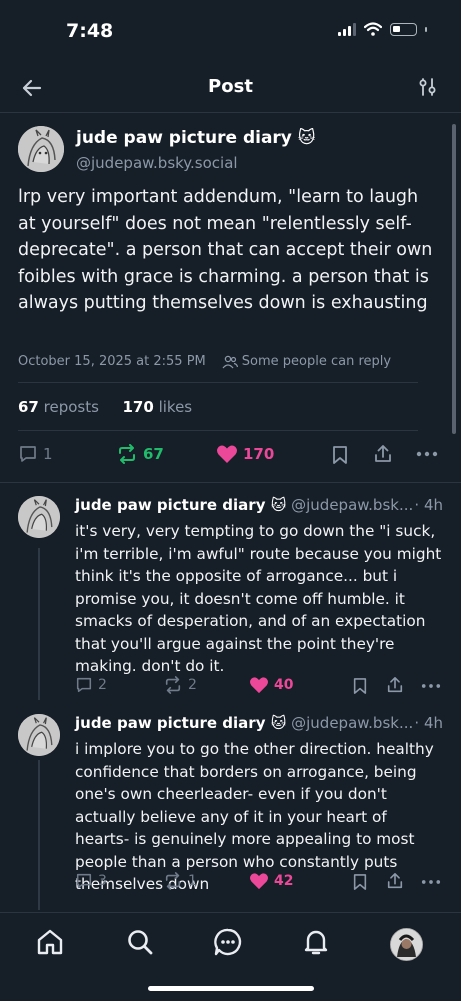 Image resolution: width=461 pixels, height=1001 pixels. Describe the element at coordinates (428, 87) in the screenshot. I see `filter-icon` at that location.